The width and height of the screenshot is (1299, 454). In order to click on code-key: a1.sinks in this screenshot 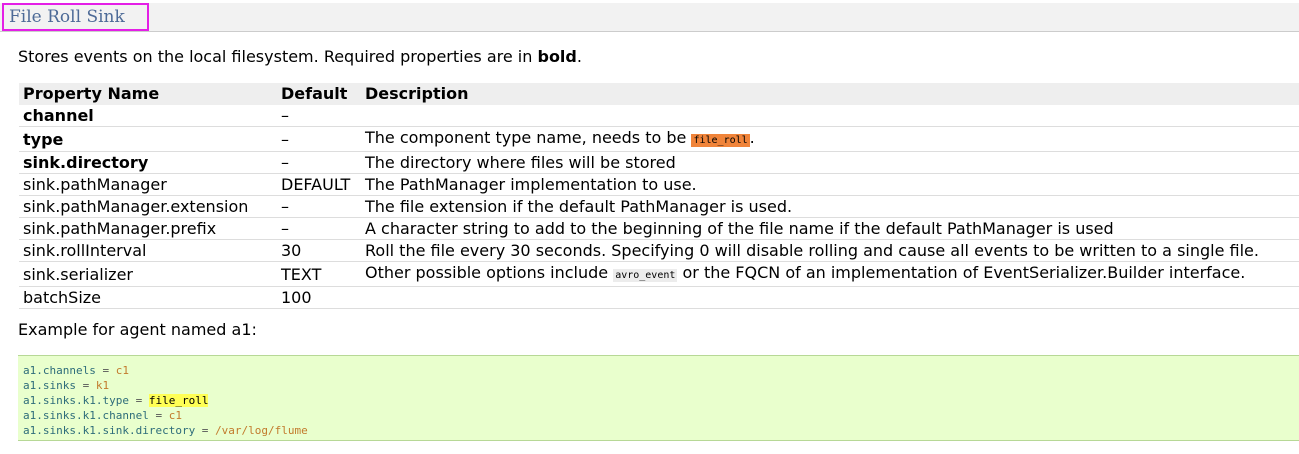, I will do `click(49, 385)`.